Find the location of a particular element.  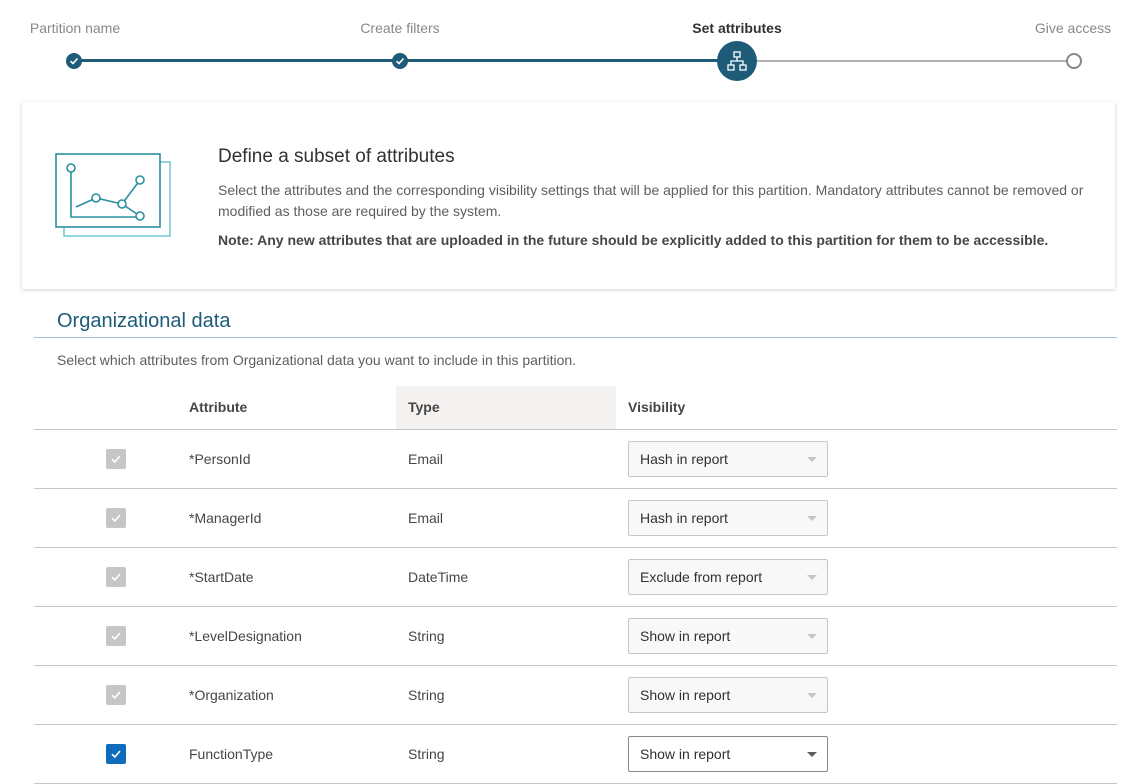

attribute-name: *Organization is located at coordinates (231, 695).